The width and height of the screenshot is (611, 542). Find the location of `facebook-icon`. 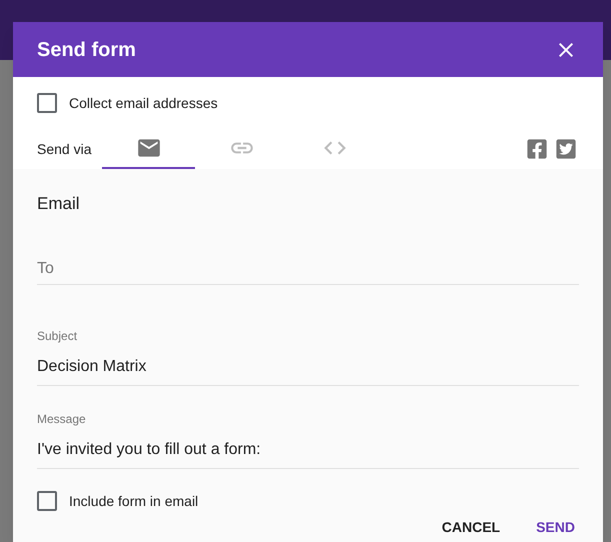

facebook-icon is located at coordinates (537, 149).